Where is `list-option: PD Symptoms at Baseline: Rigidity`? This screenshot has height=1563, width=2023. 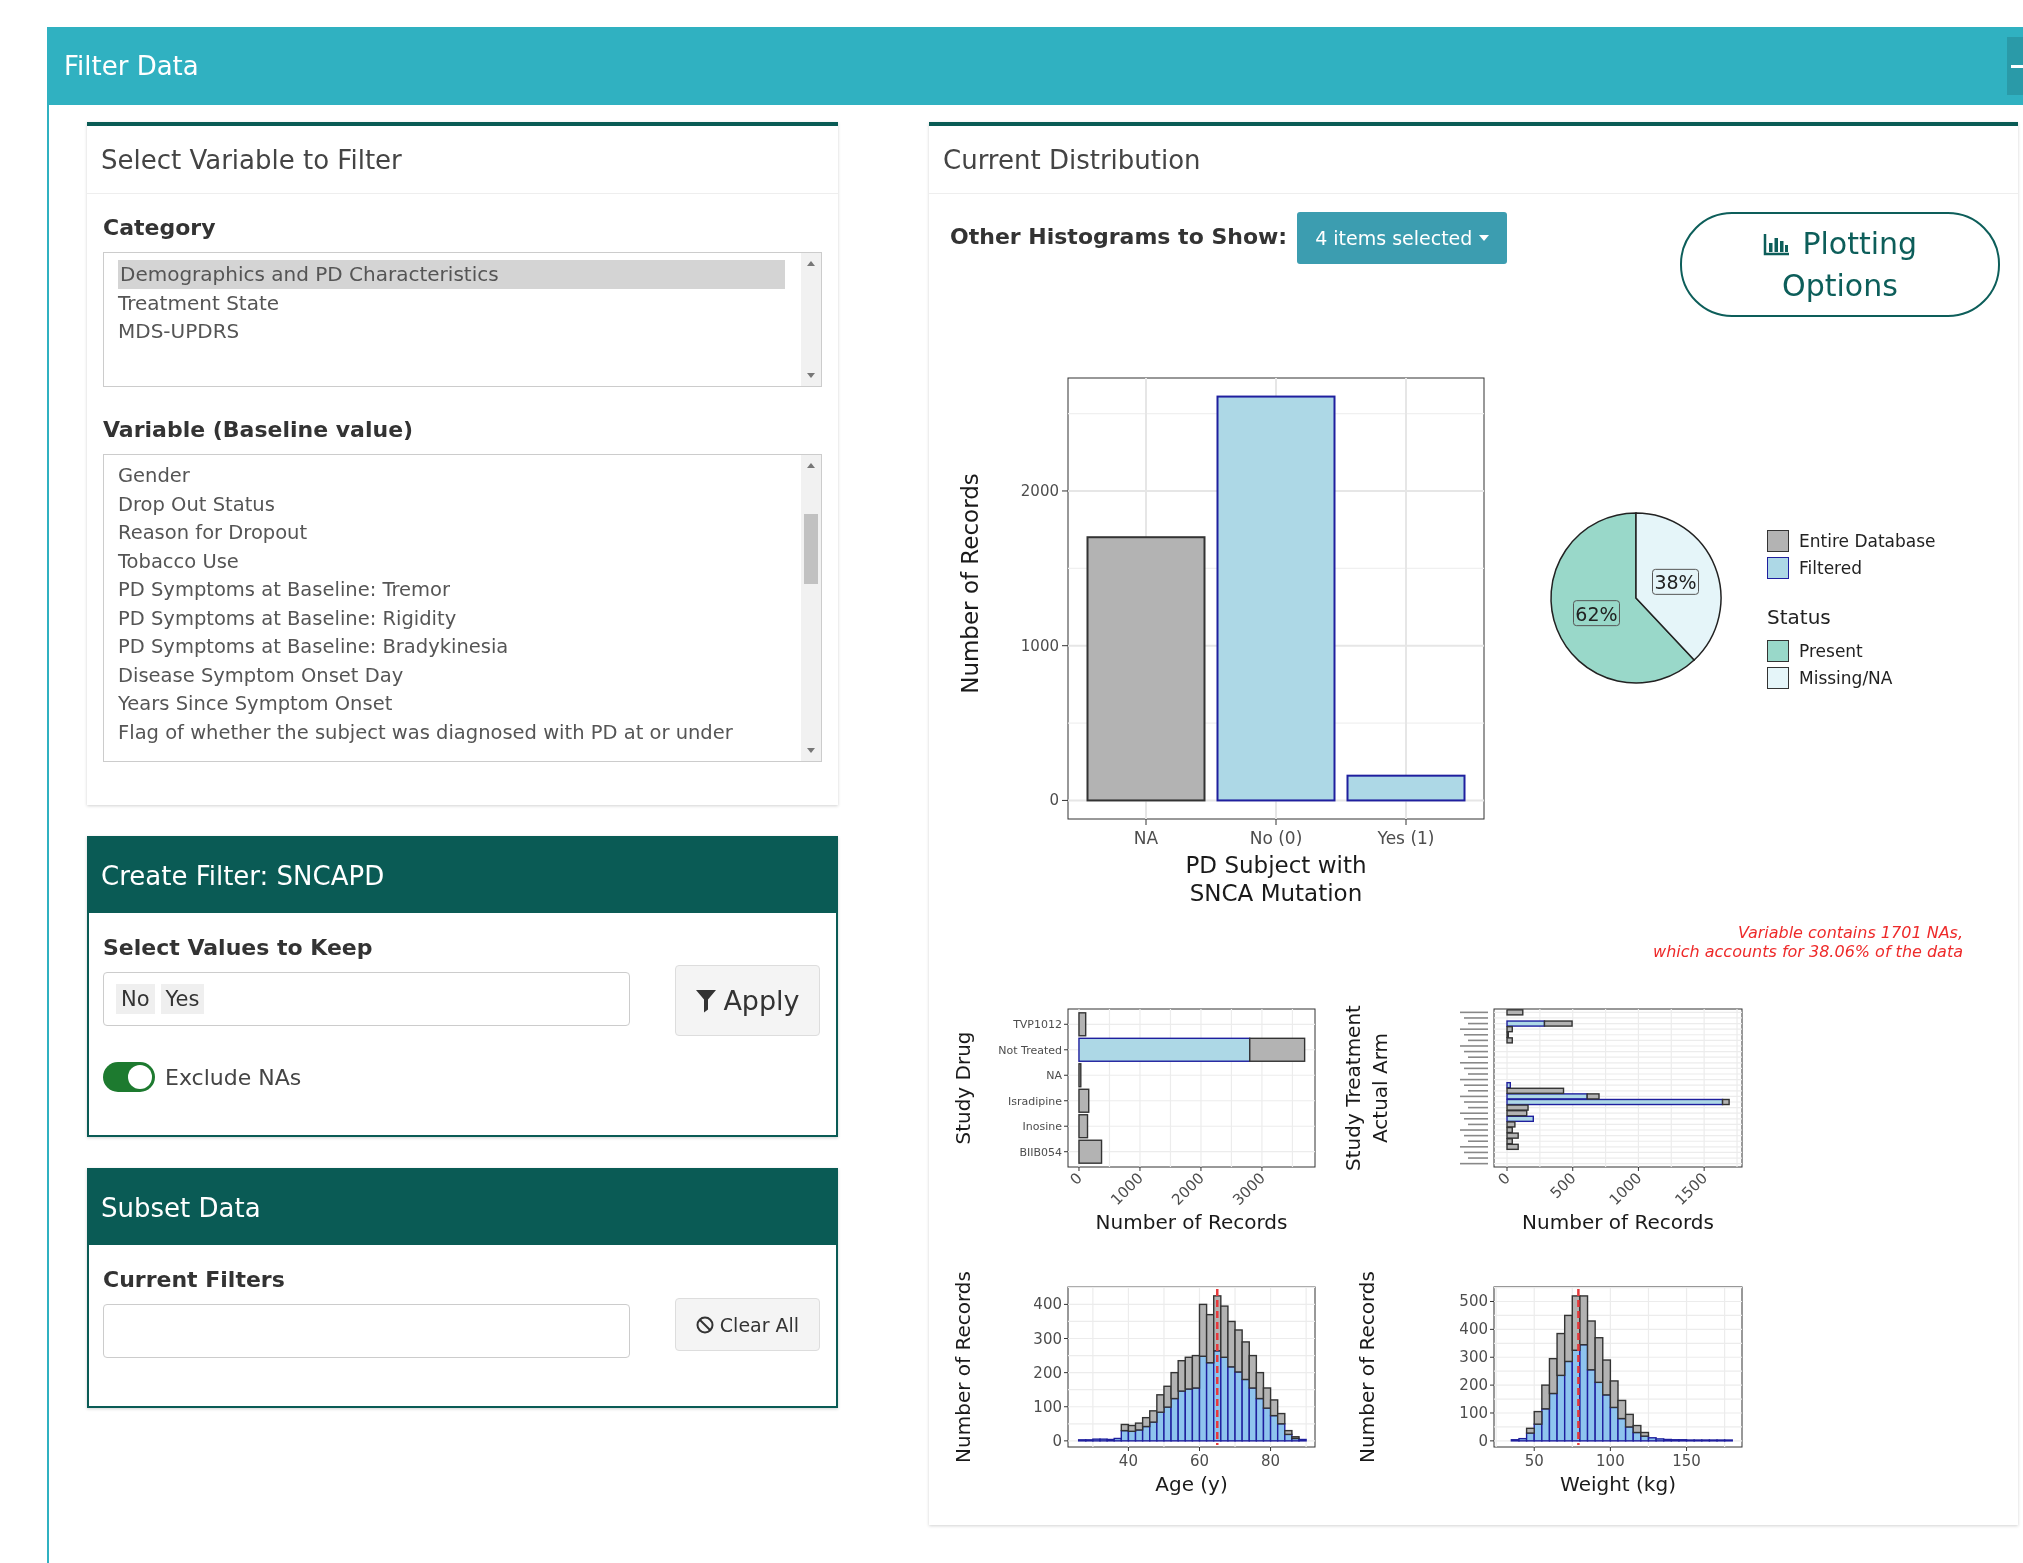 list-option: PD Symptoms at Baseline: Rigidity is located at coordinates (452, 618).